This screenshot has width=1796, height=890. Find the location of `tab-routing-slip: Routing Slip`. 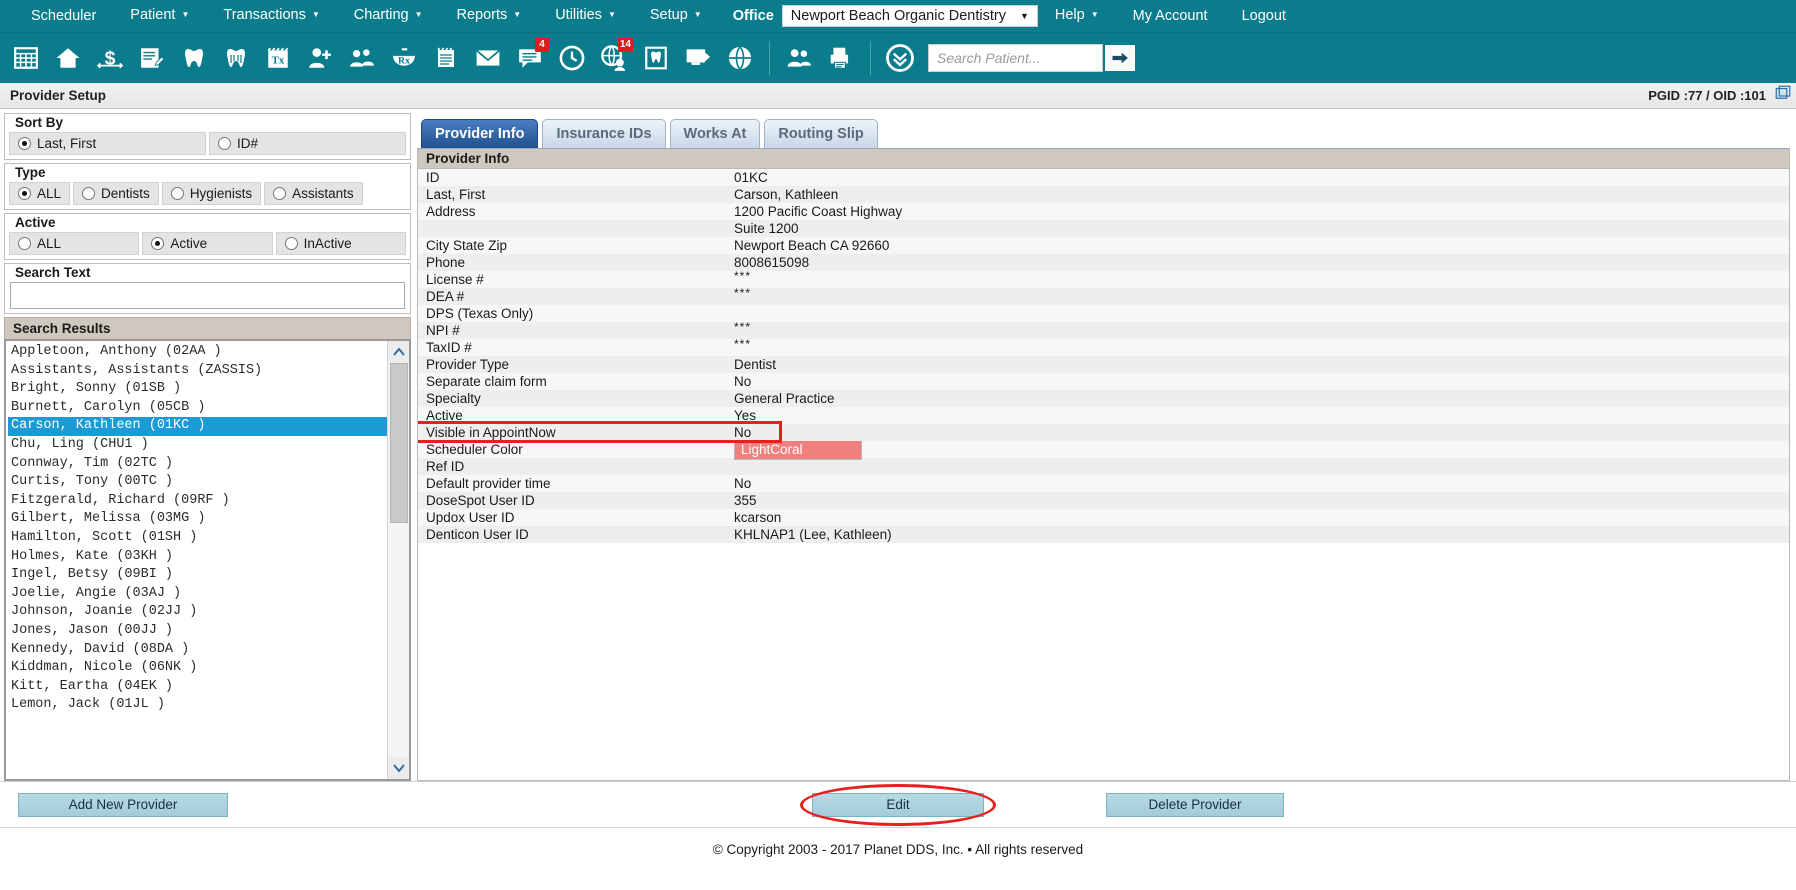

tab-routing-slip: Routing Slip is located at coordinates (821, 133).